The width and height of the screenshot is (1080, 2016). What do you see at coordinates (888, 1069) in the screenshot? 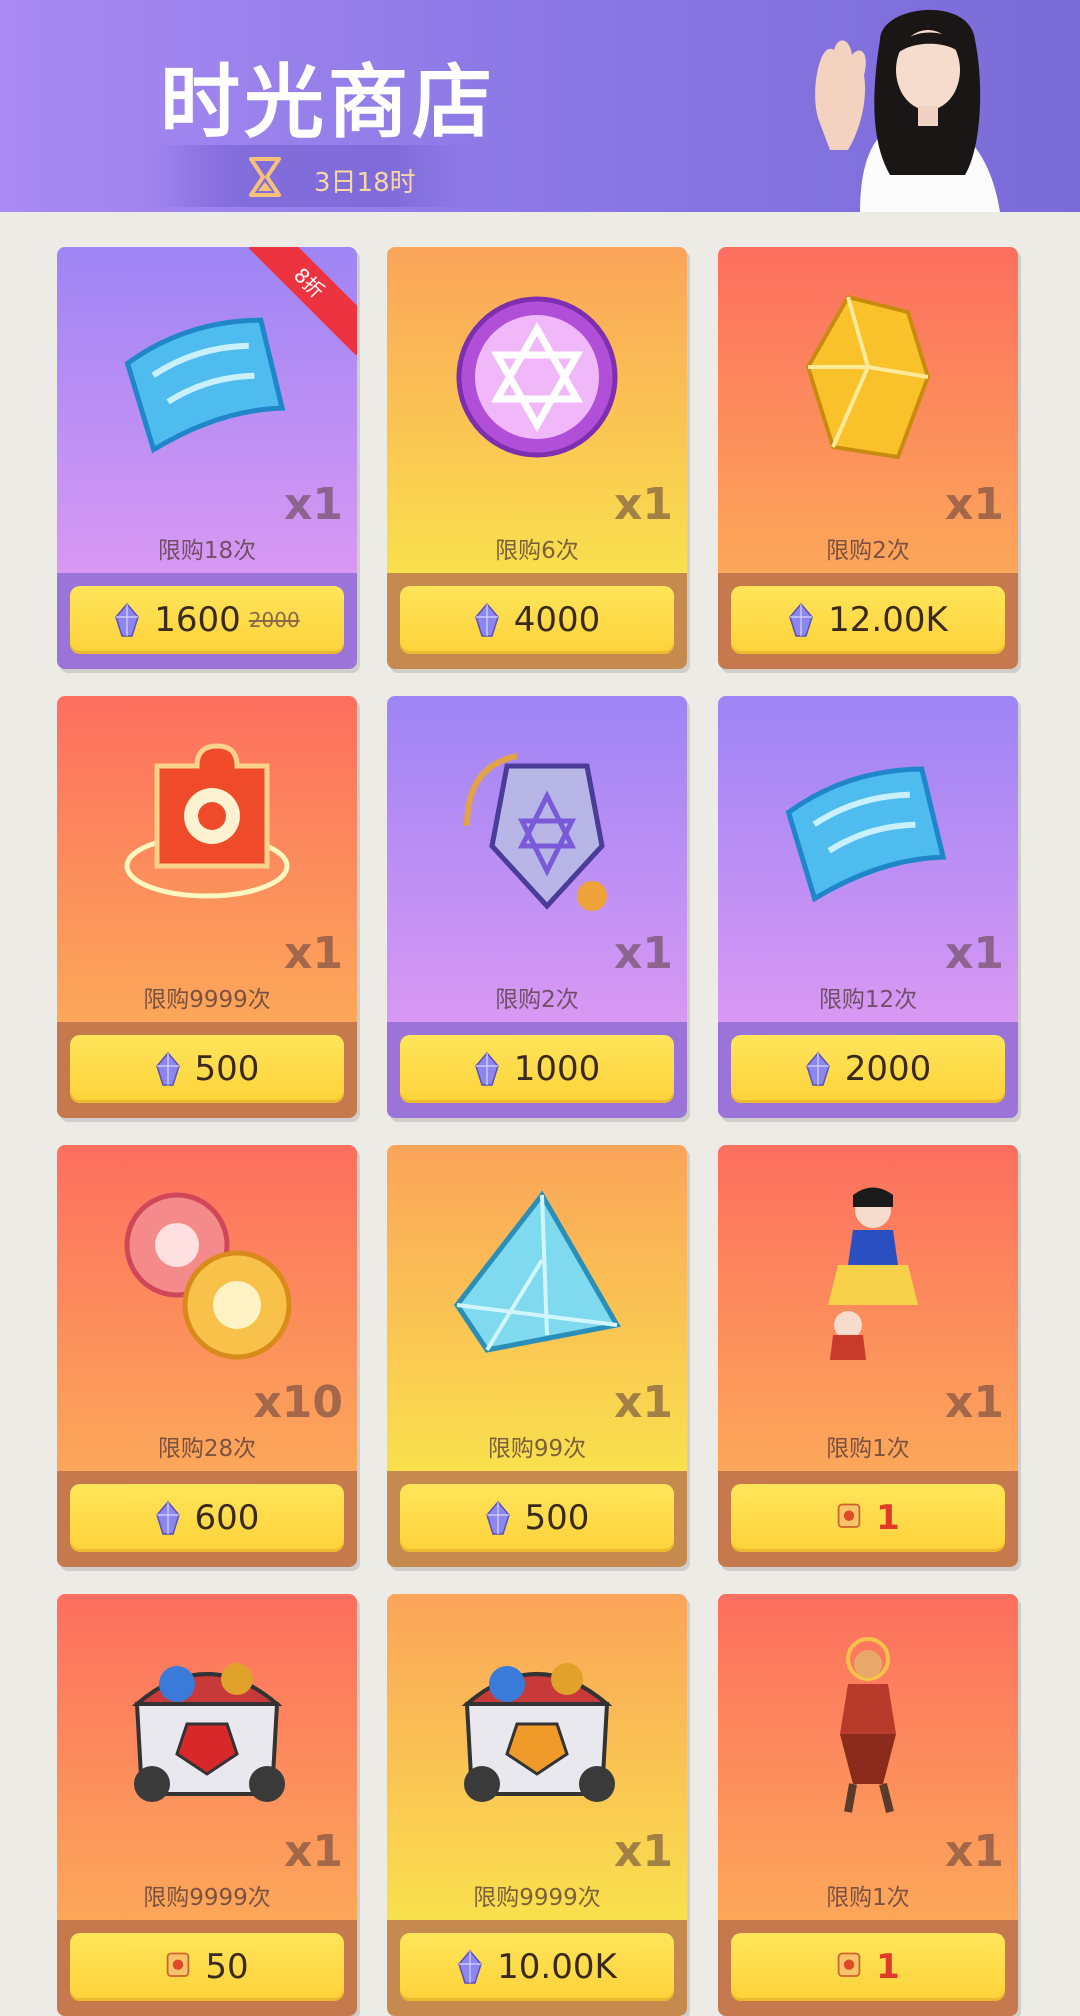
I see `price-label: 2000` at bounding box center [888, 1069].